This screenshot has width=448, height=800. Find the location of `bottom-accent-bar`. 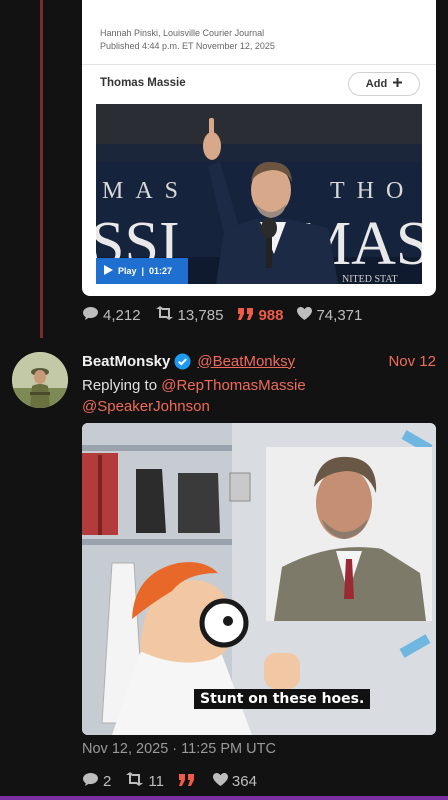

bottom-accent-bar is located at coordinates (224, 798).